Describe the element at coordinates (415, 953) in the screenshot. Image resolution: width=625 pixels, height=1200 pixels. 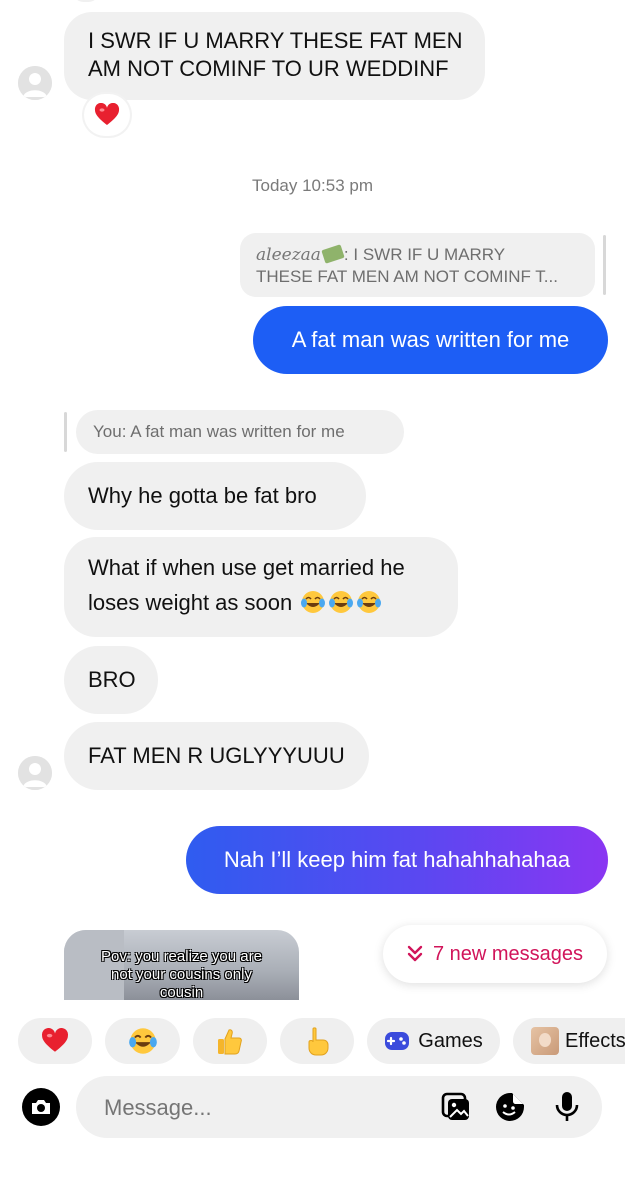
I see `double-chevron-down-icon` at that location.